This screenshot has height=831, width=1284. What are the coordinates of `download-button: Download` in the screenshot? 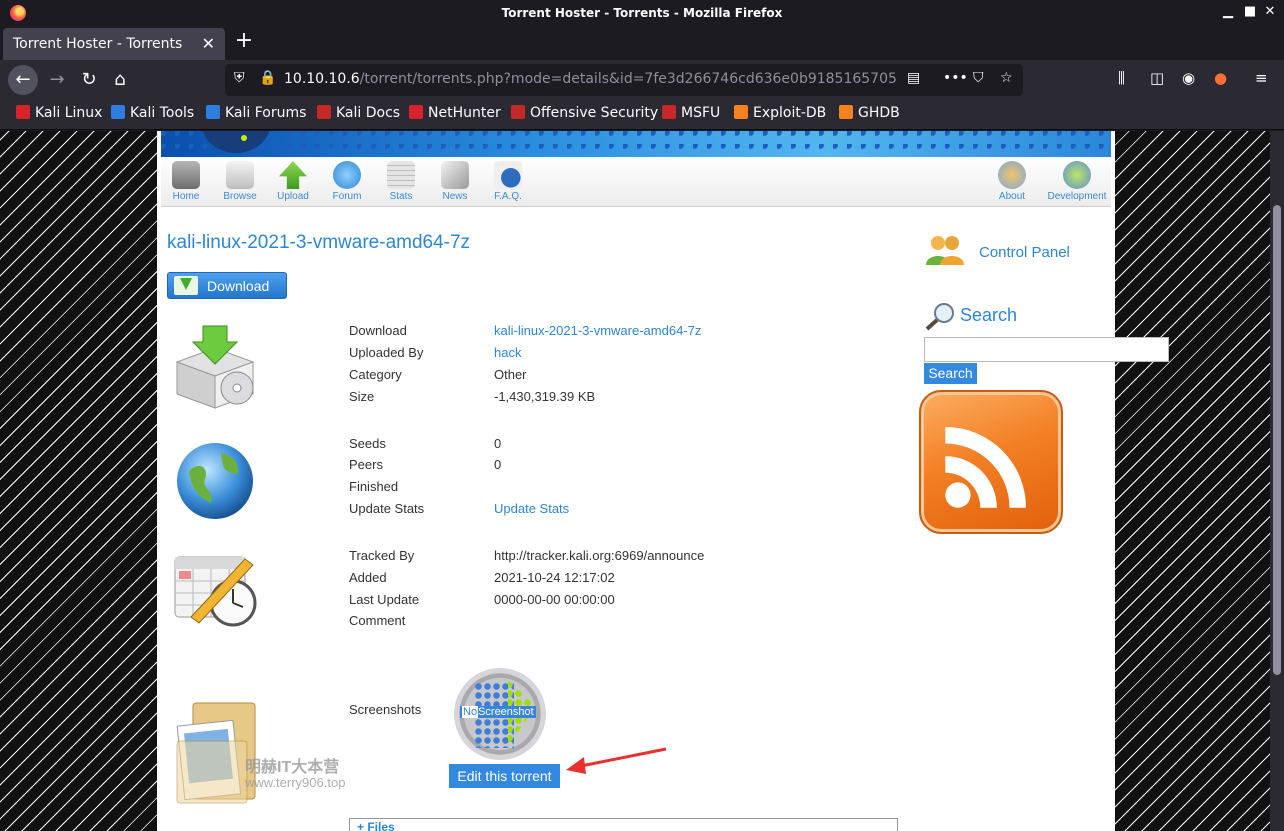 It's located at (227, 285).